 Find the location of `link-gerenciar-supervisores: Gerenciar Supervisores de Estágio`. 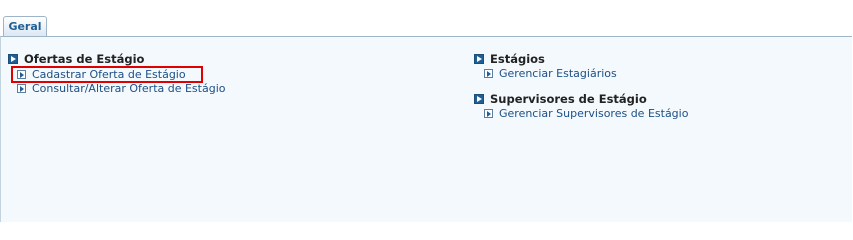

link-gerenciar-supervisores: Gerenciar Supervisores de Estágio is located at coordinates (586, 114).